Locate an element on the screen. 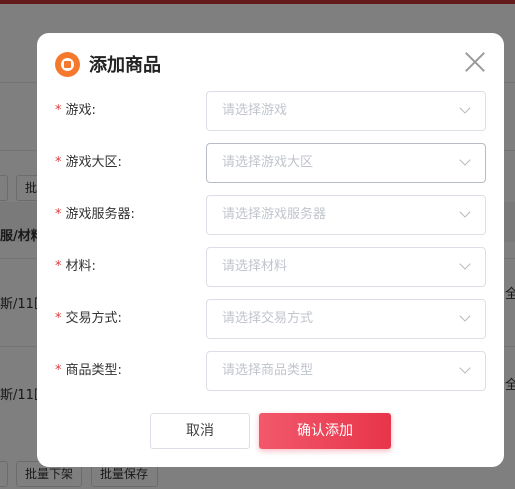  form-row-game: * 游戏: 请选择游戏 is located at coordinates (271, 111).